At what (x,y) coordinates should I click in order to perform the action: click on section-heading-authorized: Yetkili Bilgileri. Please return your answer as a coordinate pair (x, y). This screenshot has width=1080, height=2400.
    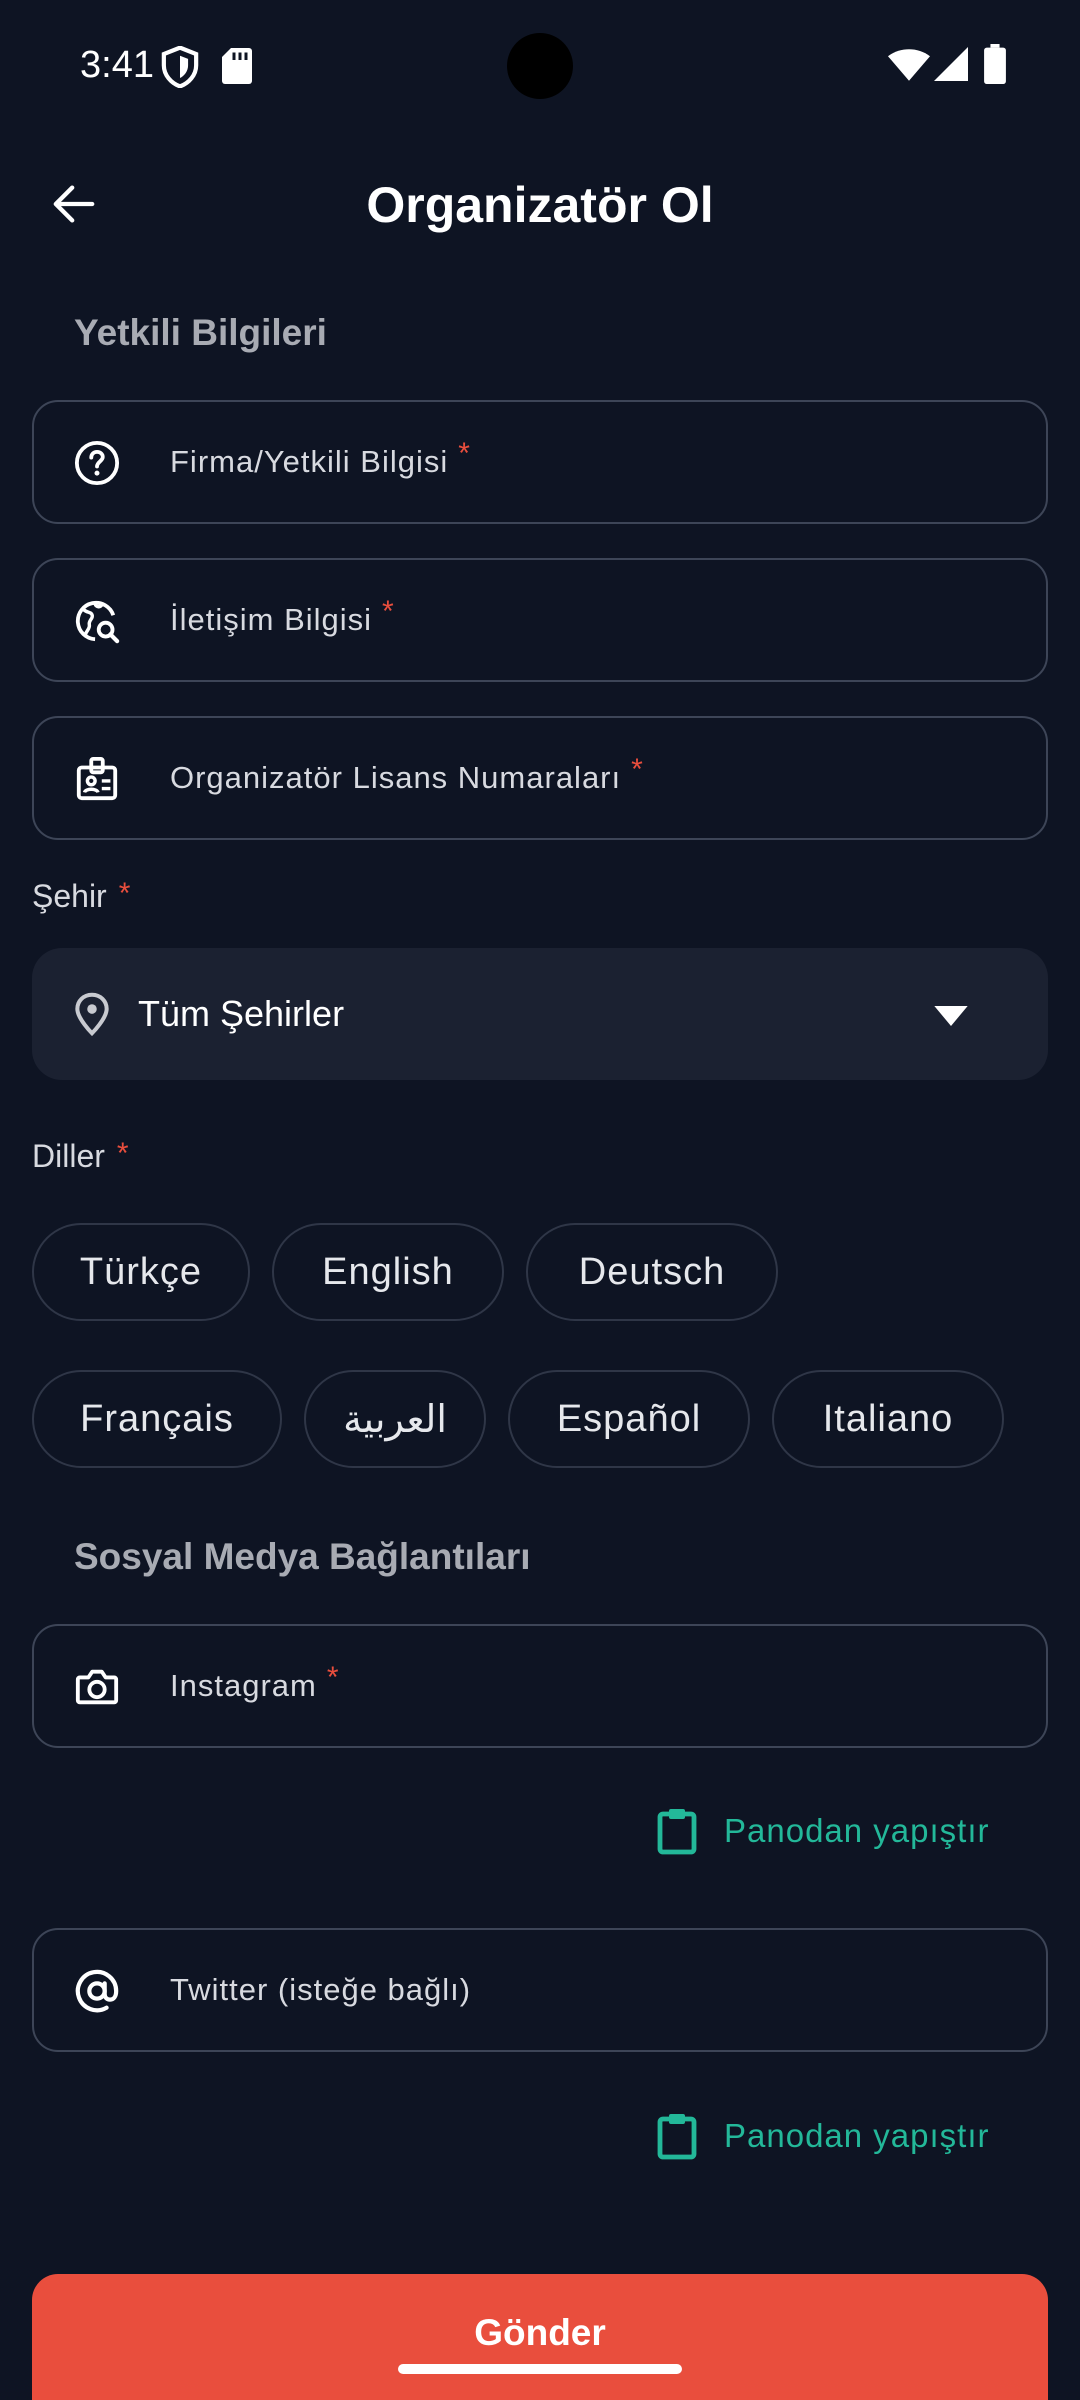
    Looking at the image, I should click on (200, 332).